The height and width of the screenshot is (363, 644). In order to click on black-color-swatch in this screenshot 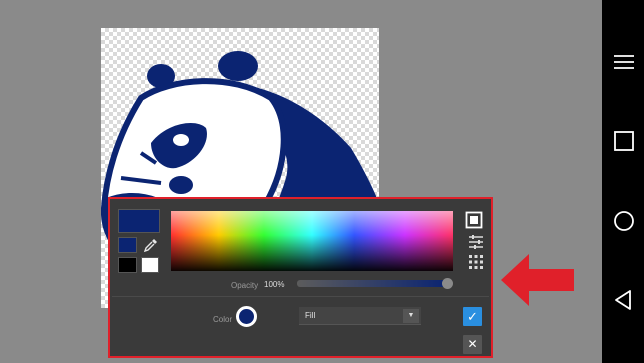, I will do `click(127, 265)`.